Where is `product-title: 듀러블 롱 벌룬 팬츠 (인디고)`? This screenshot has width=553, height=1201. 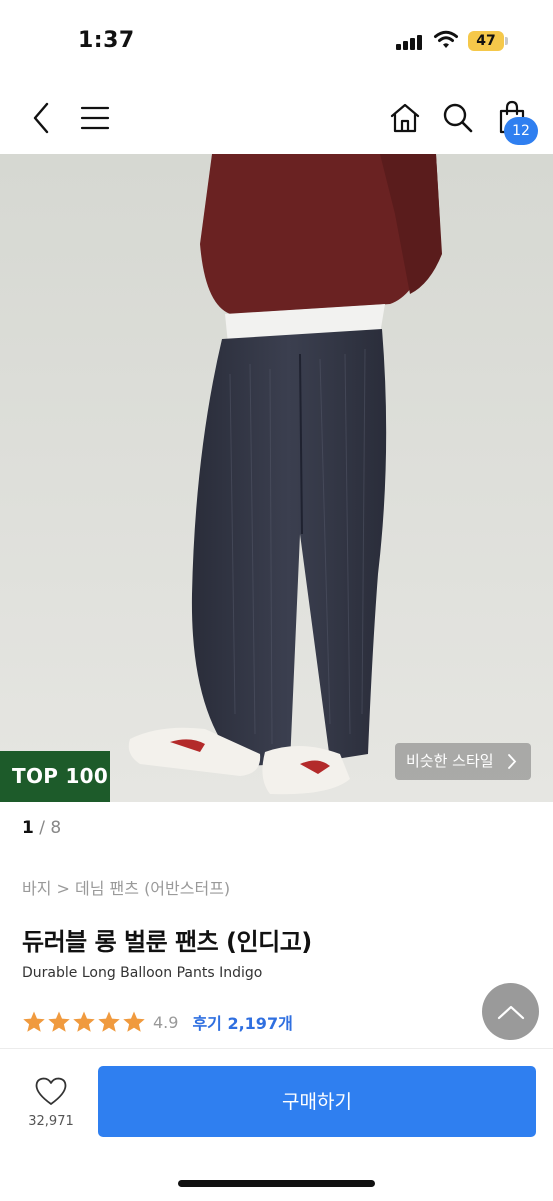 product-title: 듀러블 롱 벌룬 팬츠 (인디고) is located at coordinates (167, 942).